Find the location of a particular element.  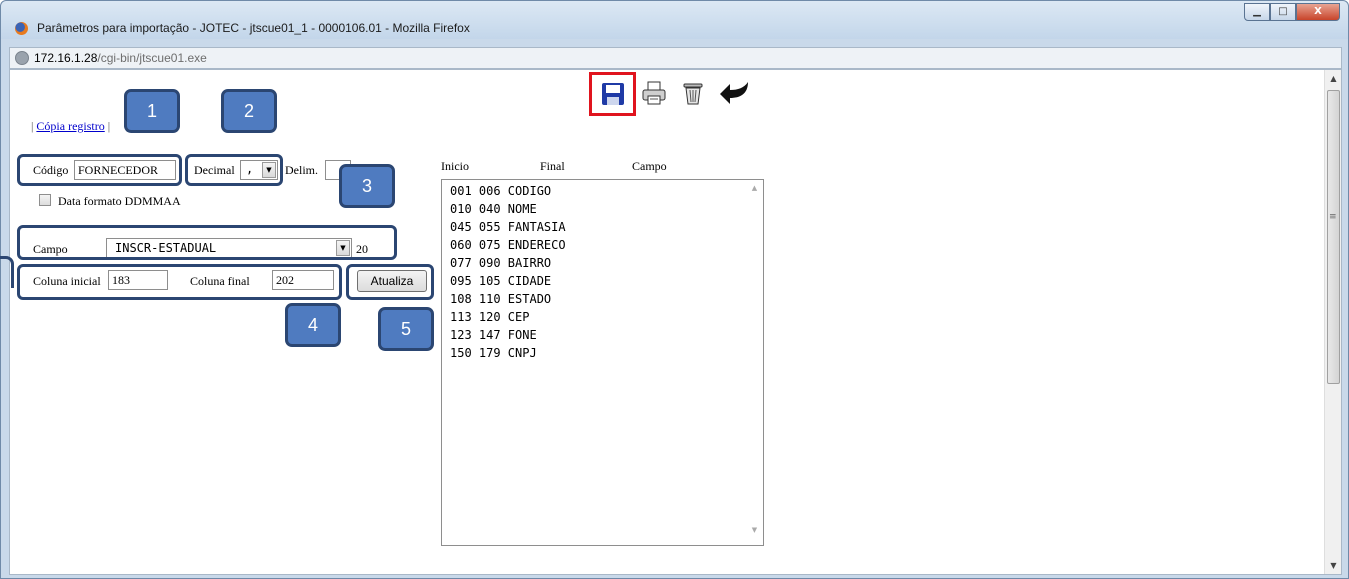

date-format-checkbox is located at coordinates (45, 200).